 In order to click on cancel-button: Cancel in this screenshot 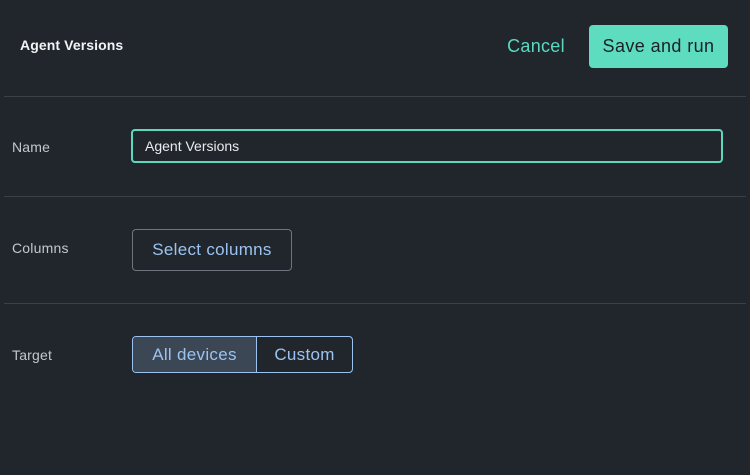, I will do `click(536, 46)`.